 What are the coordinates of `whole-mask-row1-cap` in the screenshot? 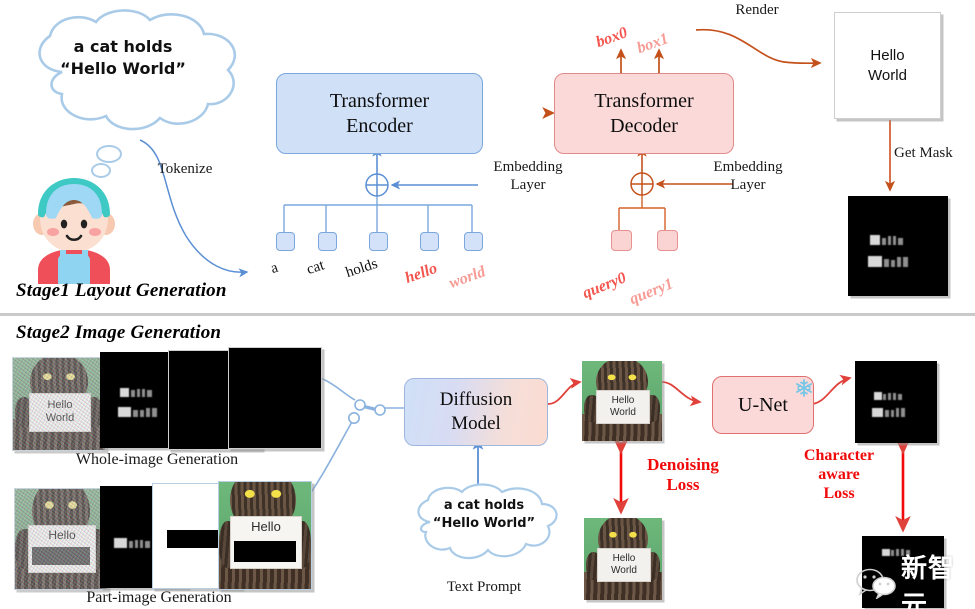 It's located at (124, 412).